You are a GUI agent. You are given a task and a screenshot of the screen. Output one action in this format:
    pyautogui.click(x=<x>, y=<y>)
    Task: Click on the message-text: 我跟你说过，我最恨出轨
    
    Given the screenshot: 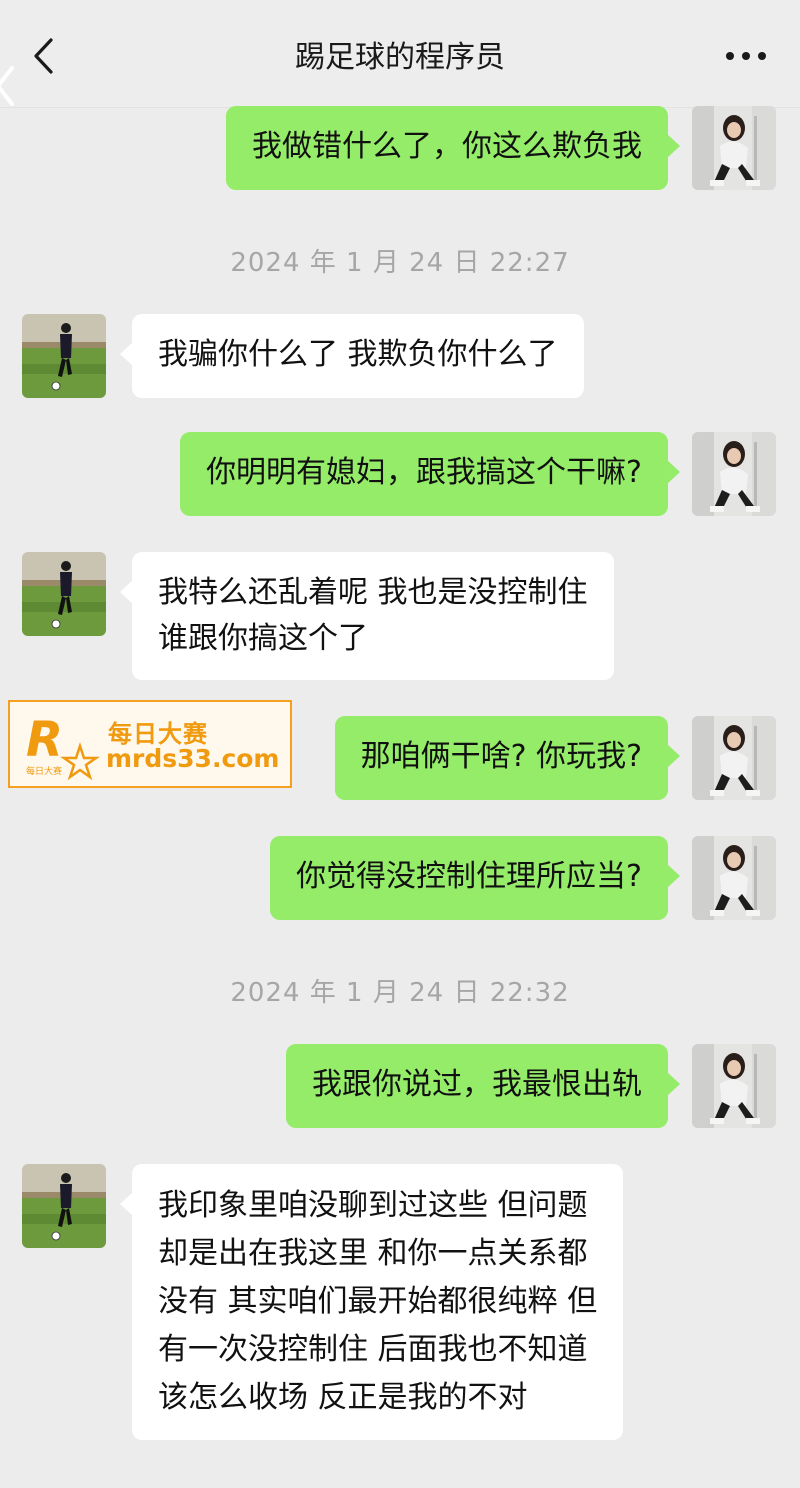 What is the action you would take?
    pyautogui.click(x=477, y=1084)
    